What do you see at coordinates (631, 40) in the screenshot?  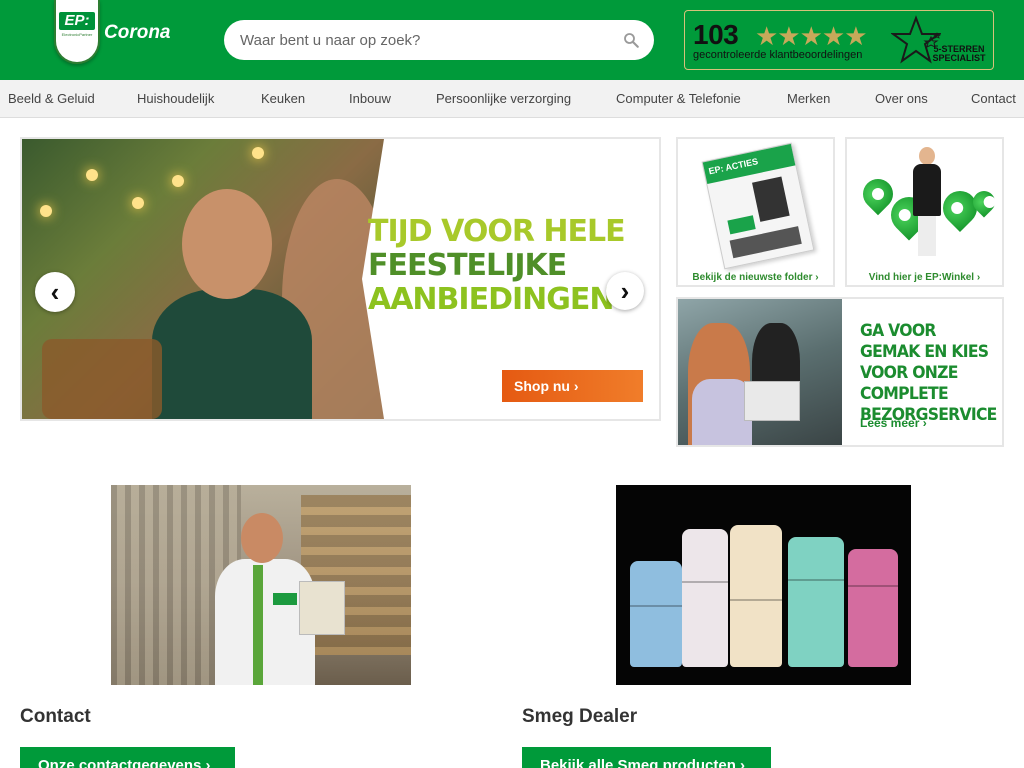 I see `search-icon` at bounding box center [631, 40].